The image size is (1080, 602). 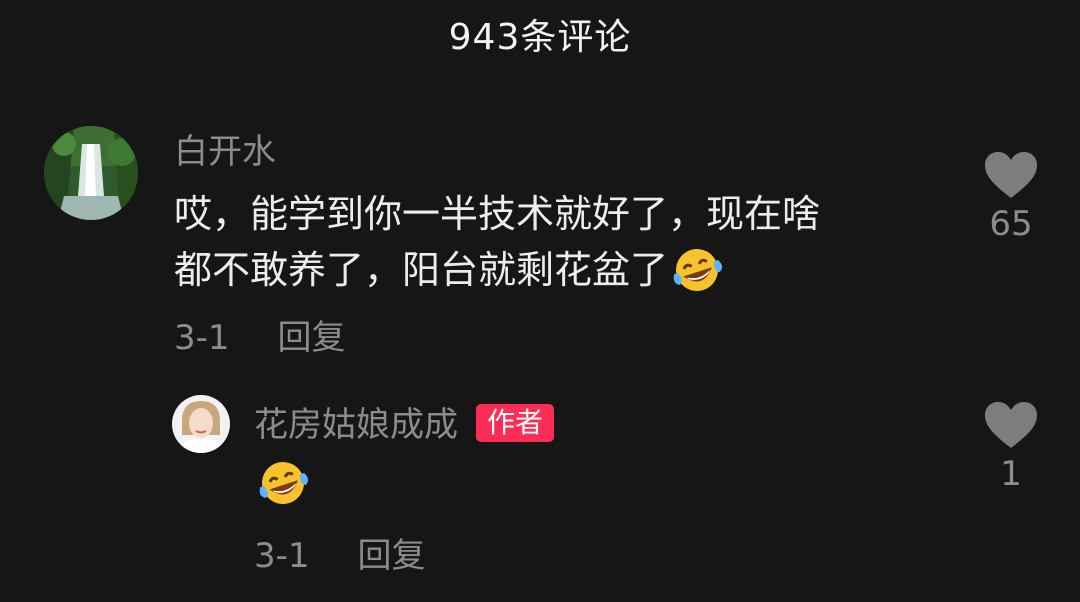 I want to click on woman-portrait-avatar-image, so click(x=201, y=424).